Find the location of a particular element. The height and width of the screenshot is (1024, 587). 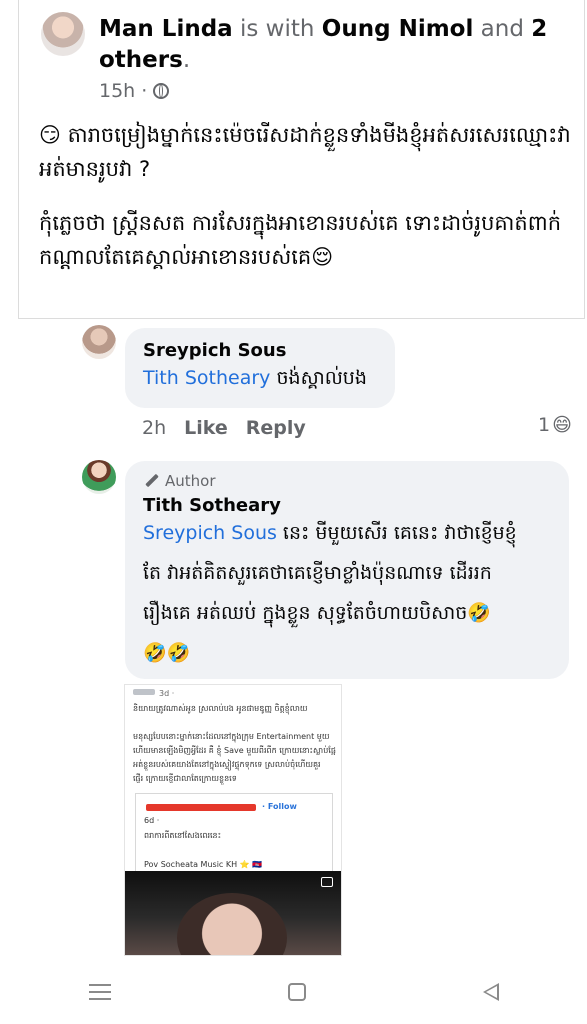

image-inner-text: ពរាការពីតនៅសែងពេរនេះ is located at coordinates (183, 835).